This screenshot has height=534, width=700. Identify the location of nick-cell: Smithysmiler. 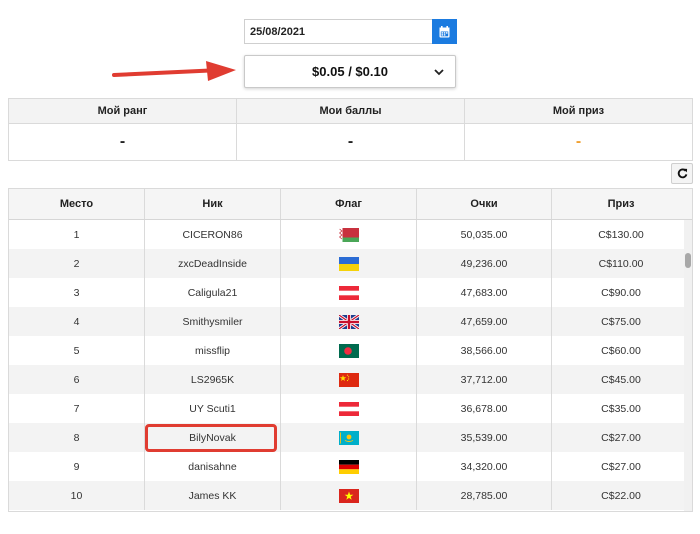
(213, 321).